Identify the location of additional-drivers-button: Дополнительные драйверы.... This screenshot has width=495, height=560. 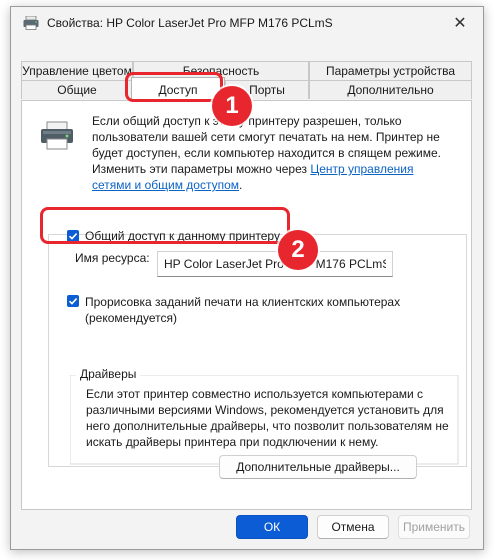
(318, 467).